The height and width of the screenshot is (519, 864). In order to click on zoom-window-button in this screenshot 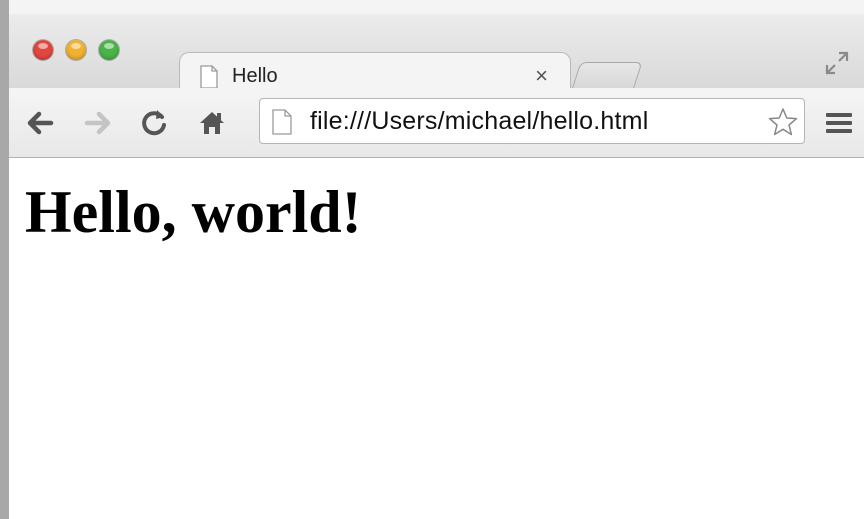, I will do `click(109, 50)`.